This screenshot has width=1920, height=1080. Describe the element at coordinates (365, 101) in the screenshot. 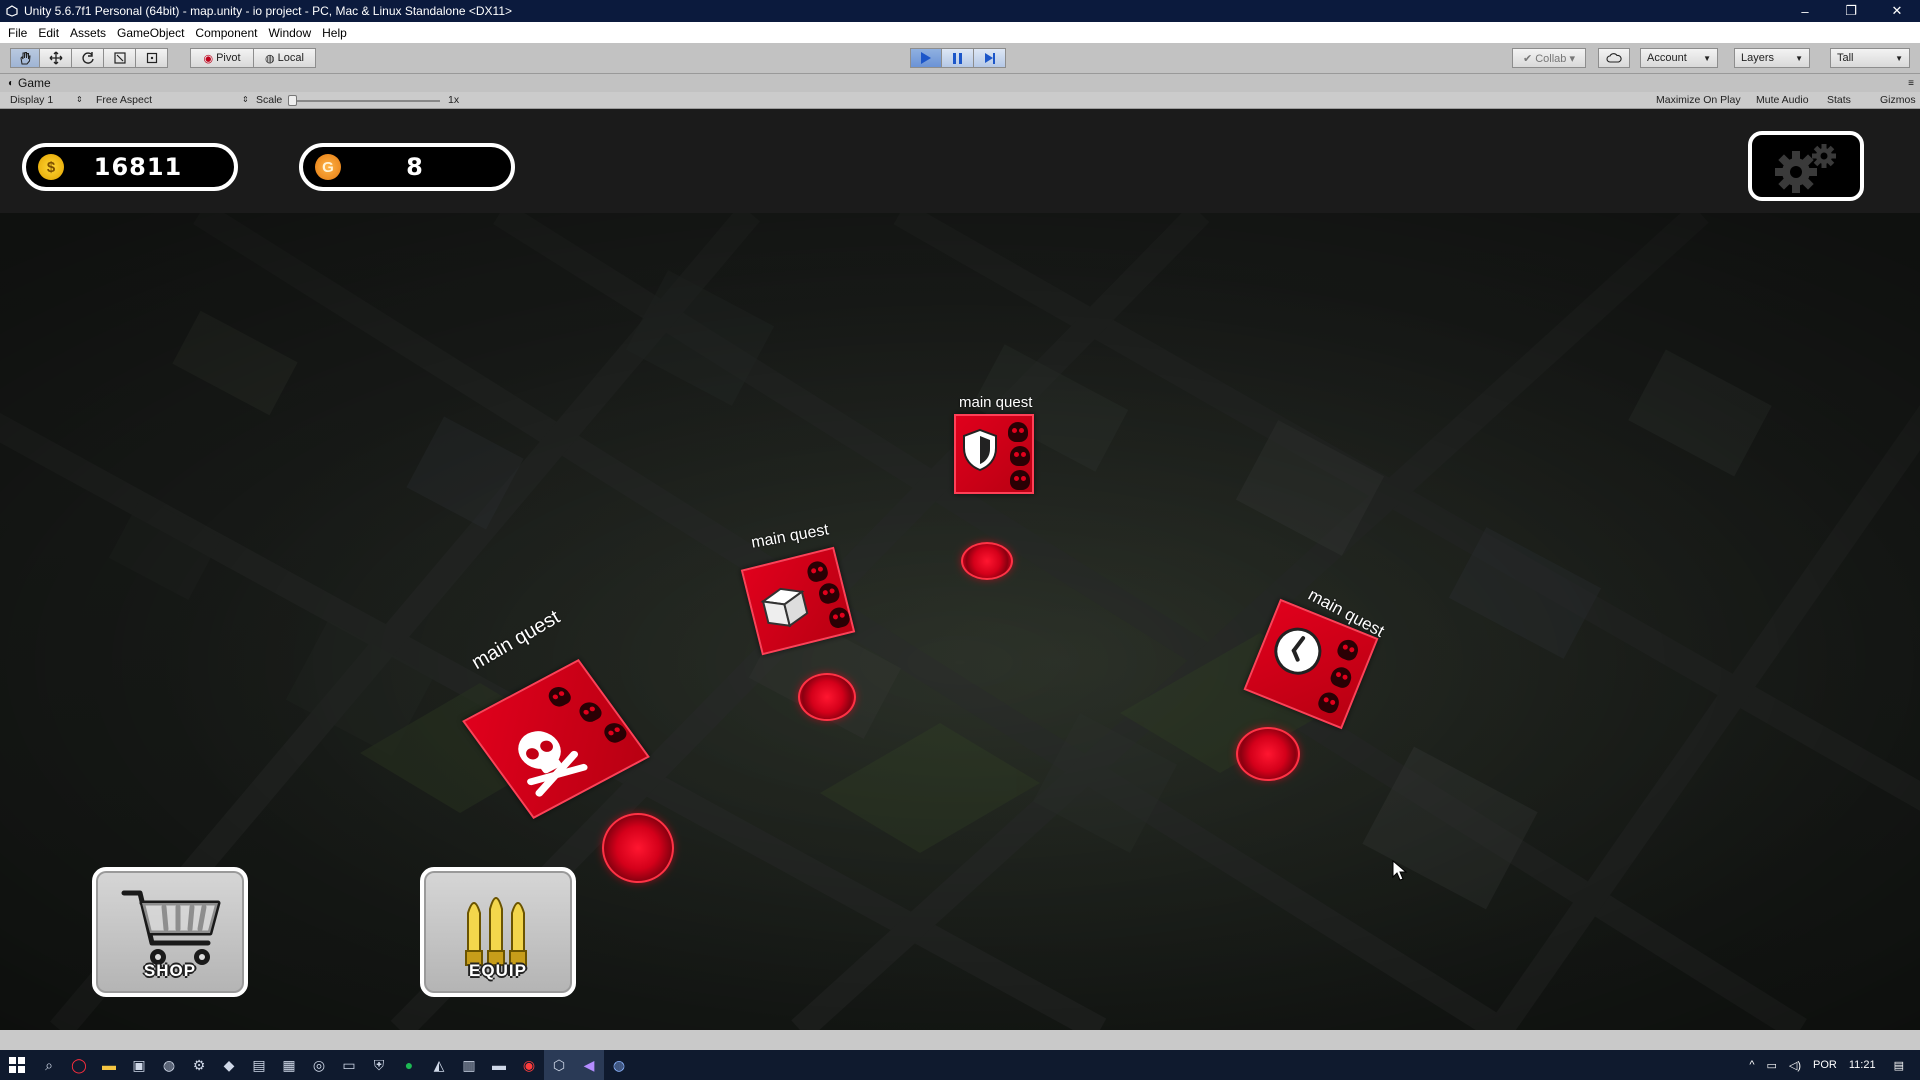

I see `scale-slider-track` at that location.